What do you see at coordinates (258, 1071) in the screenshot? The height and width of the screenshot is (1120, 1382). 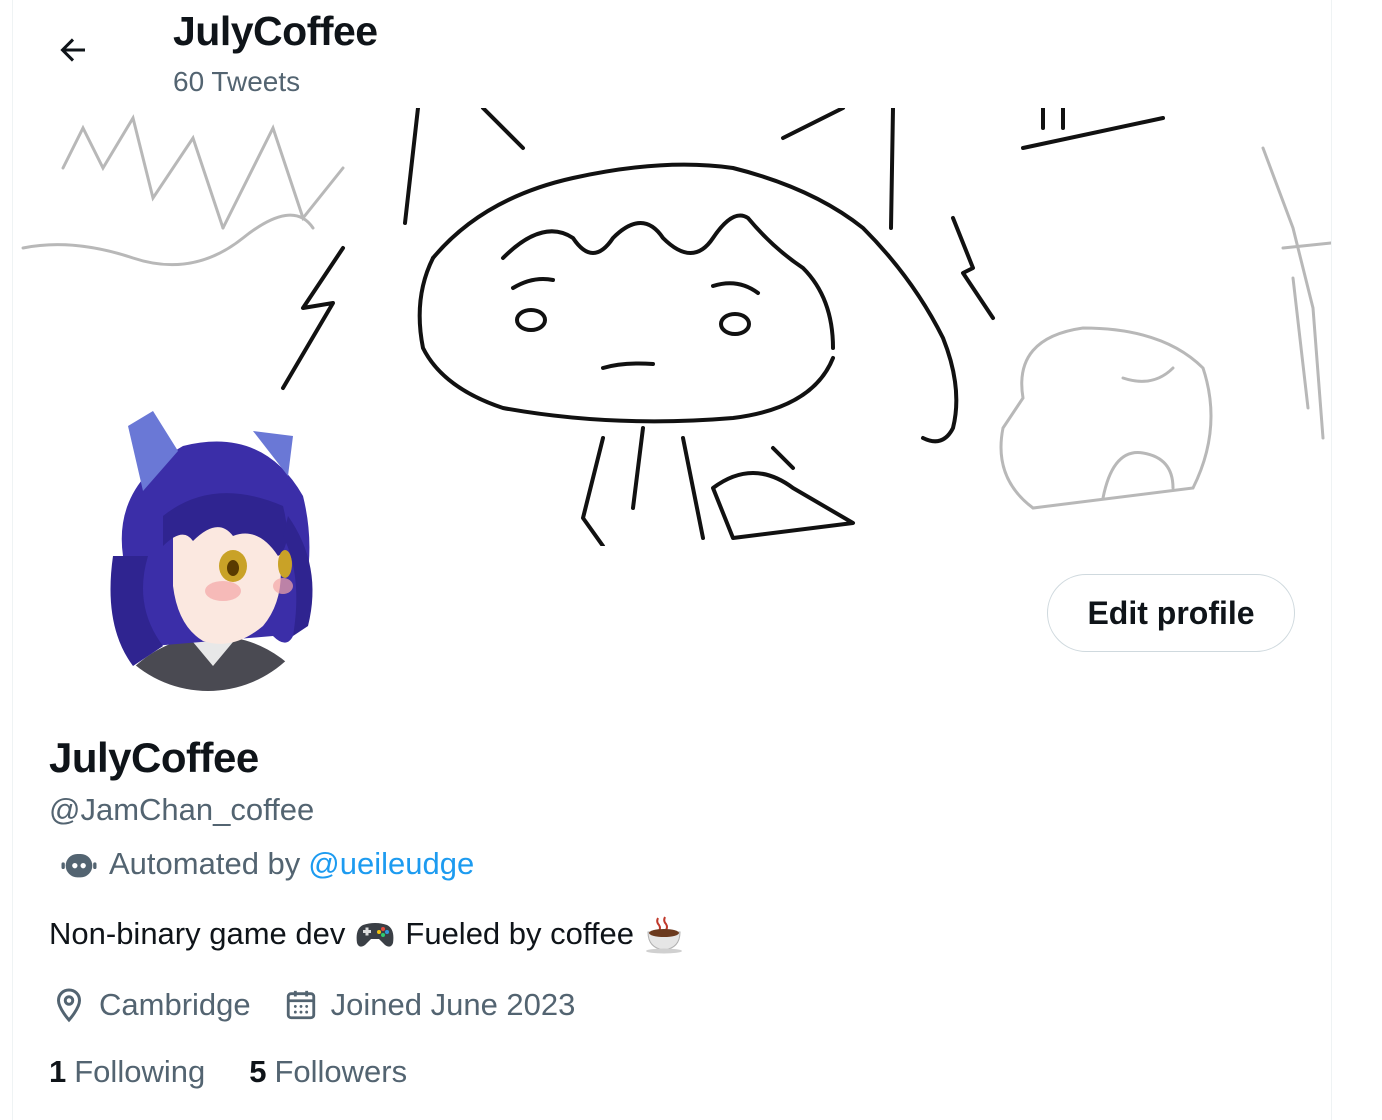 I see `followers-count: 5` at bounding box center [258, 1071].